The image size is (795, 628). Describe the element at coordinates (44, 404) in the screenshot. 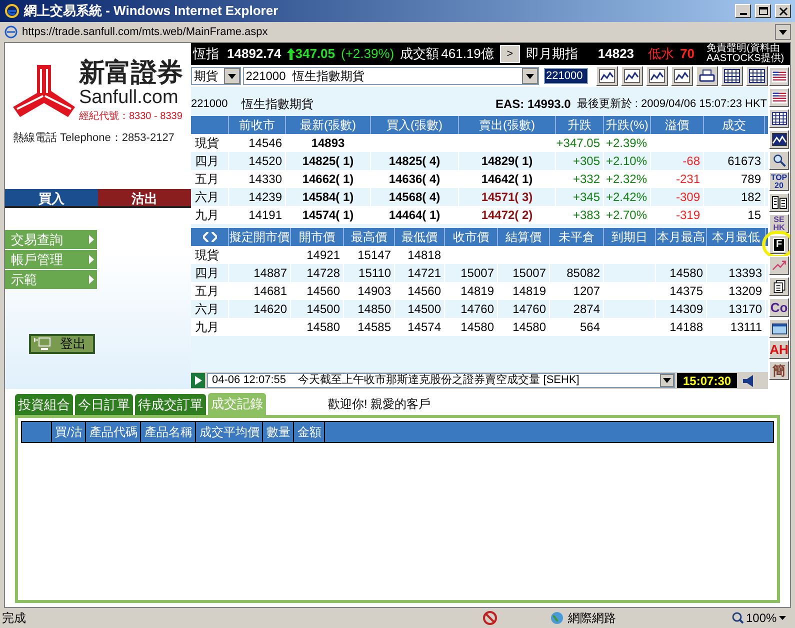

I see `tab: 投資組合` at that location.